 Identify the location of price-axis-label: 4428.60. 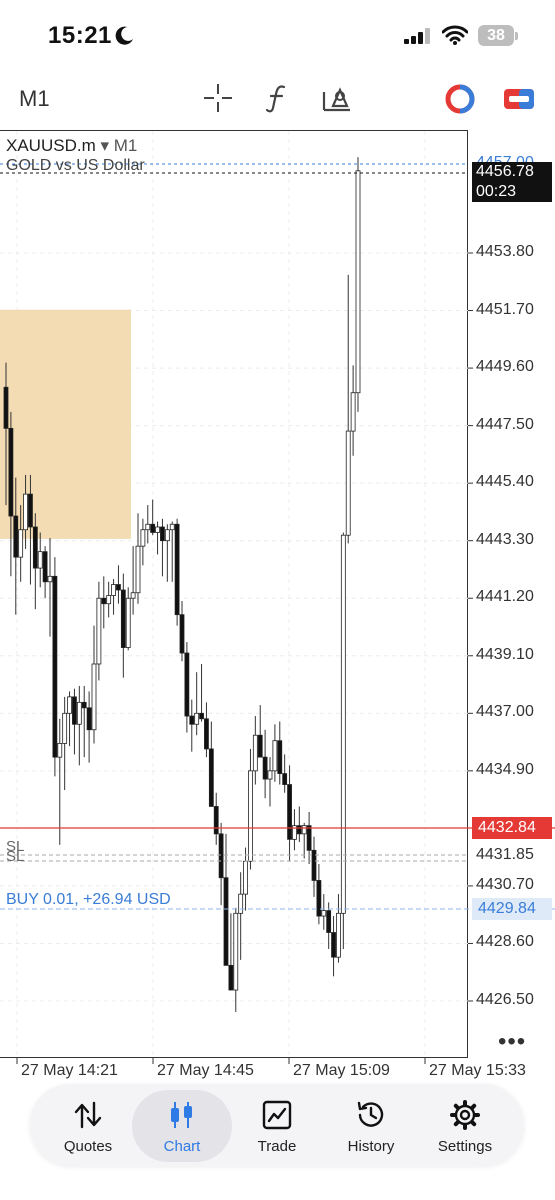
(505, 942).